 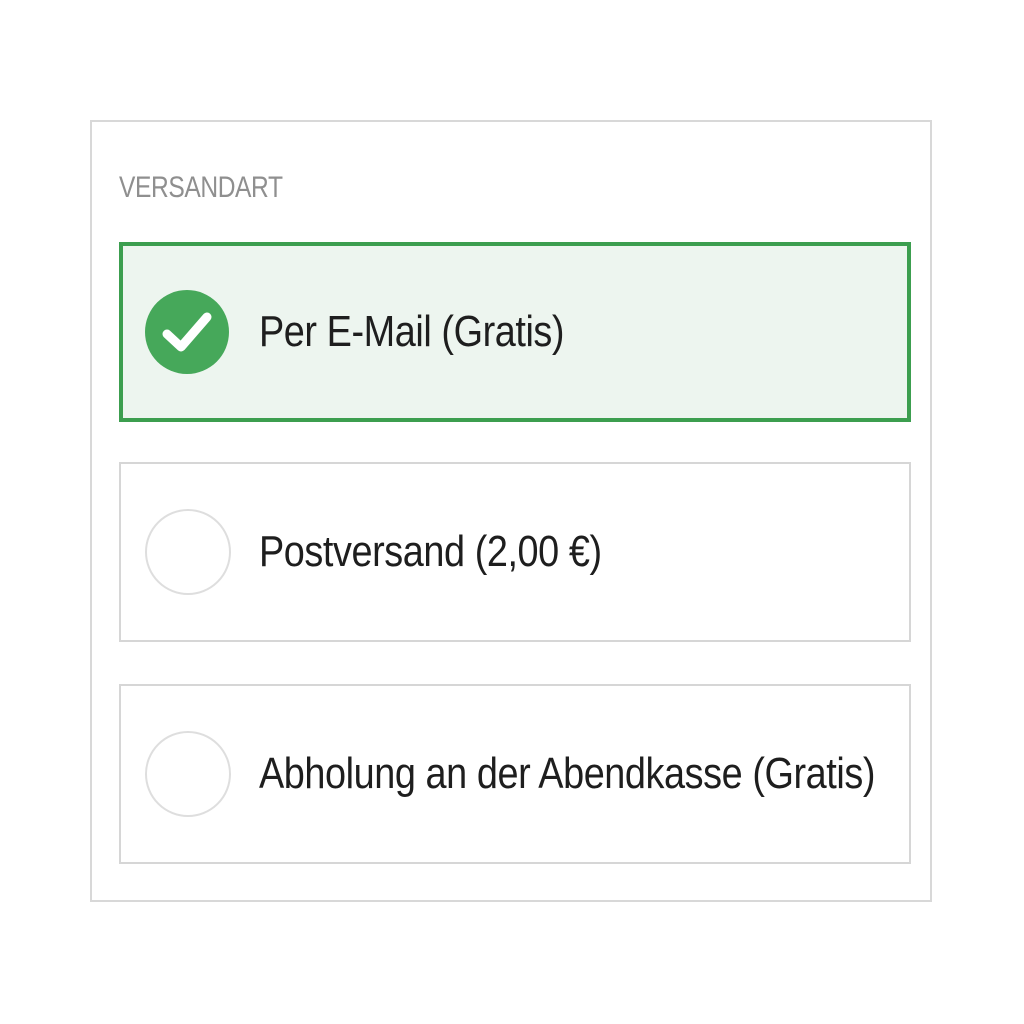 What do you see at coordinates (567, 773) in the screenshot?
I see `shipping-option-label: Abholung an der Abendkasse (Gratis)` at bounding box center [567, 773].